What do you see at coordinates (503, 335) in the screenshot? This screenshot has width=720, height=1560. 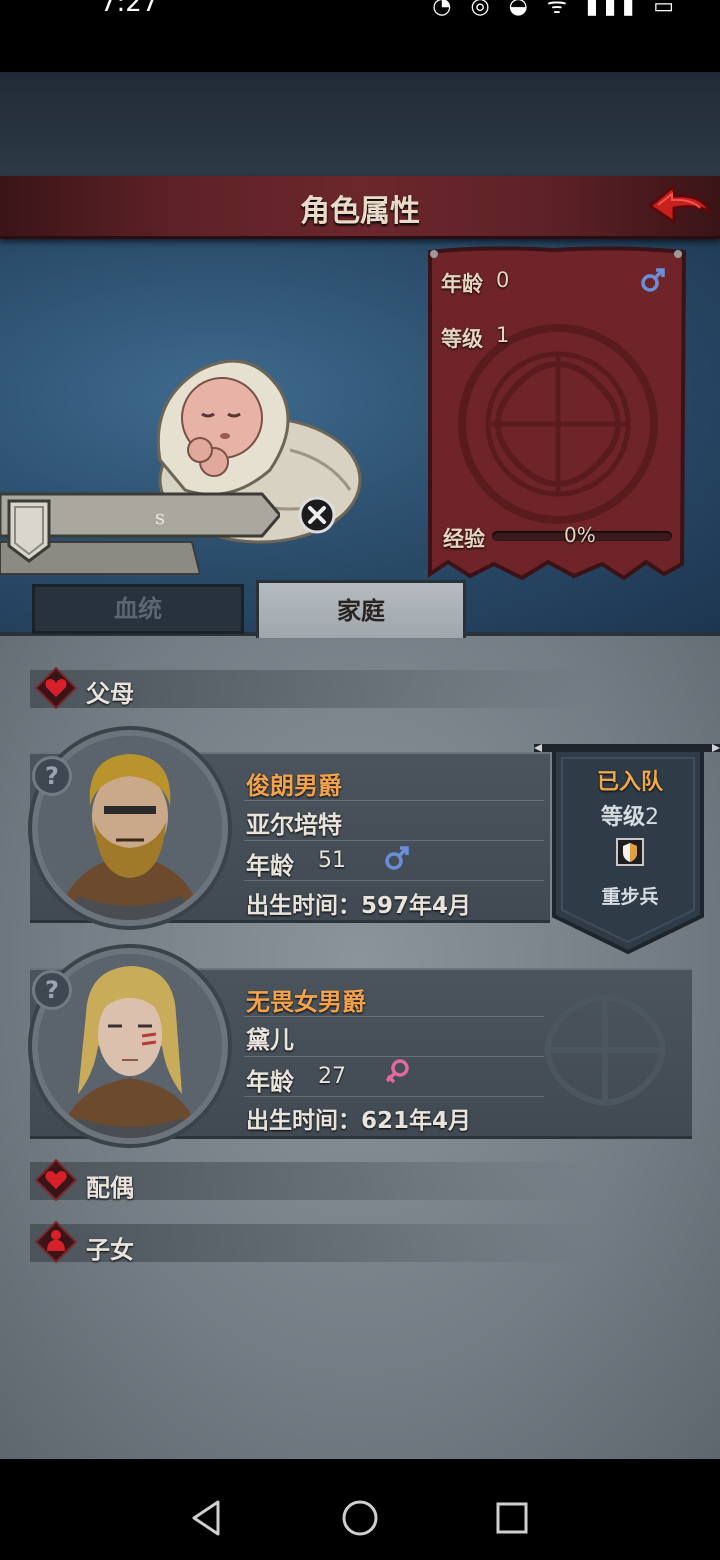 I see `level-value: 1` at bounding box center [503, 335].